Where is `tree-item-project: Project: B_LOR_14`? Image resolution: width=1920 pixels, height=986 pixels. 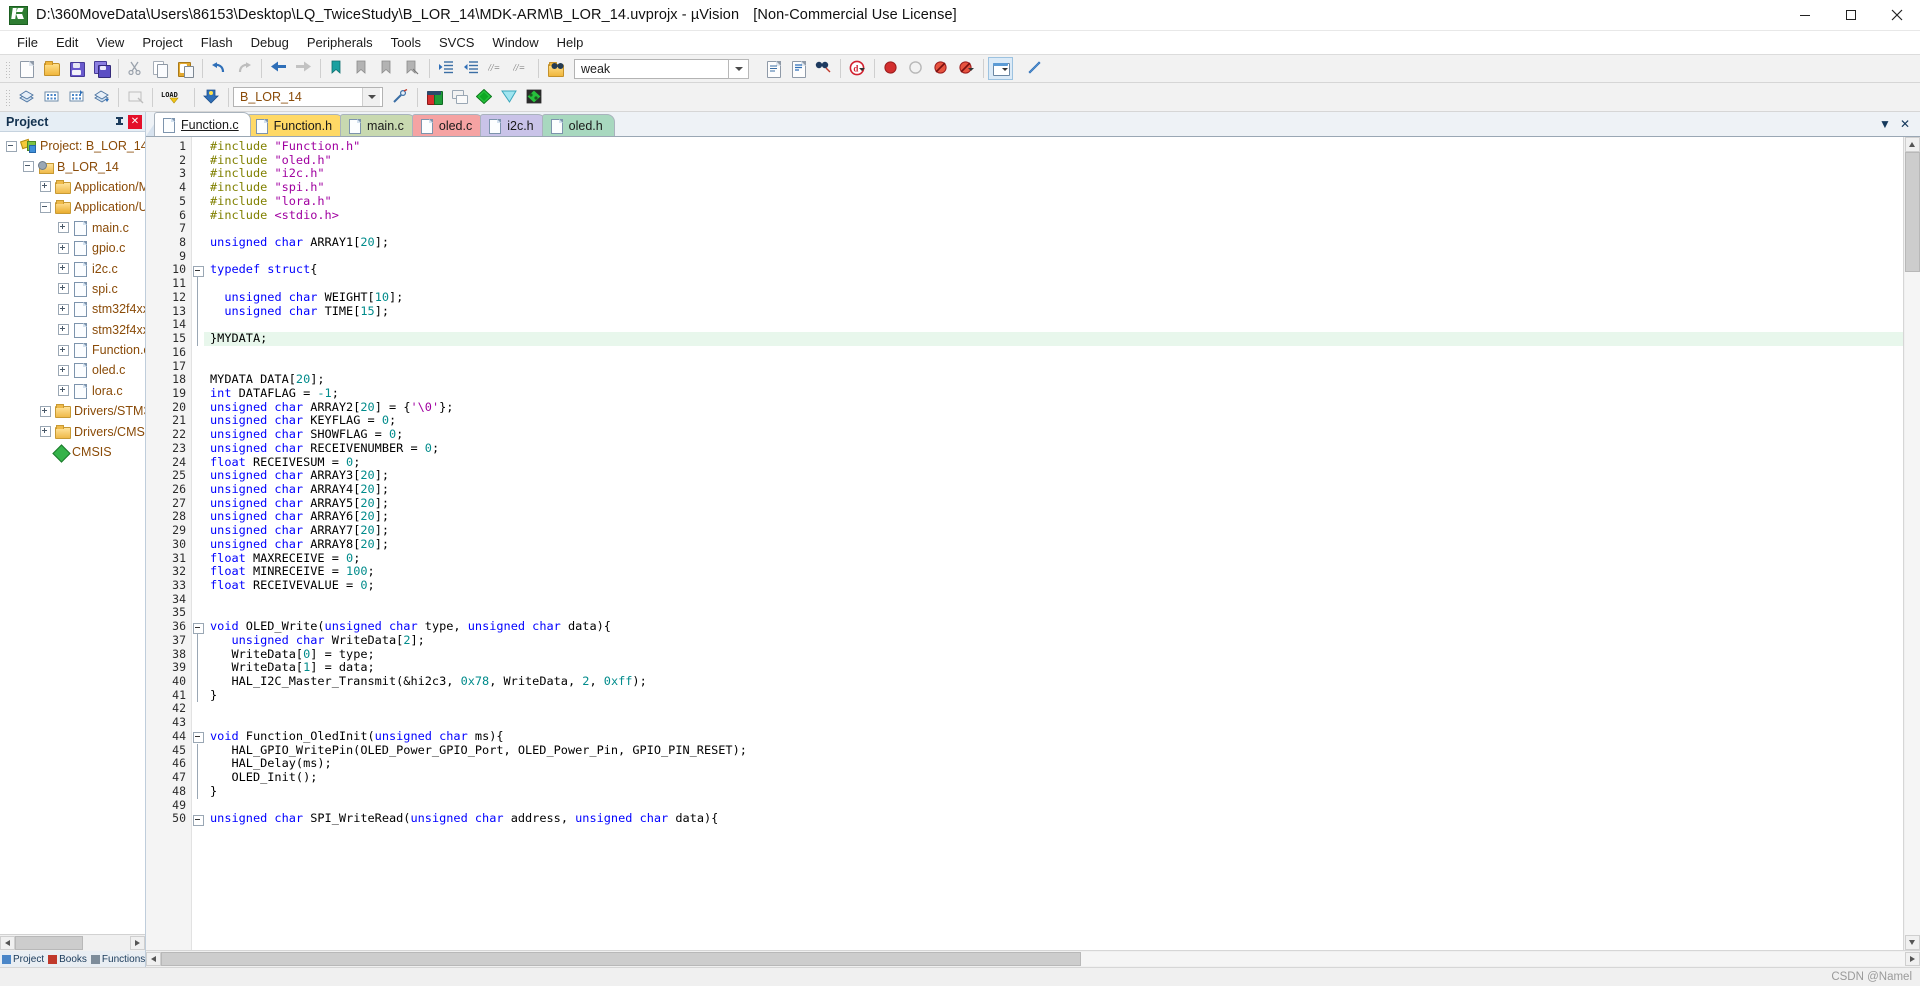 tree-item-project: Project: B_LOR_14 is located at coordinates (72, 146).